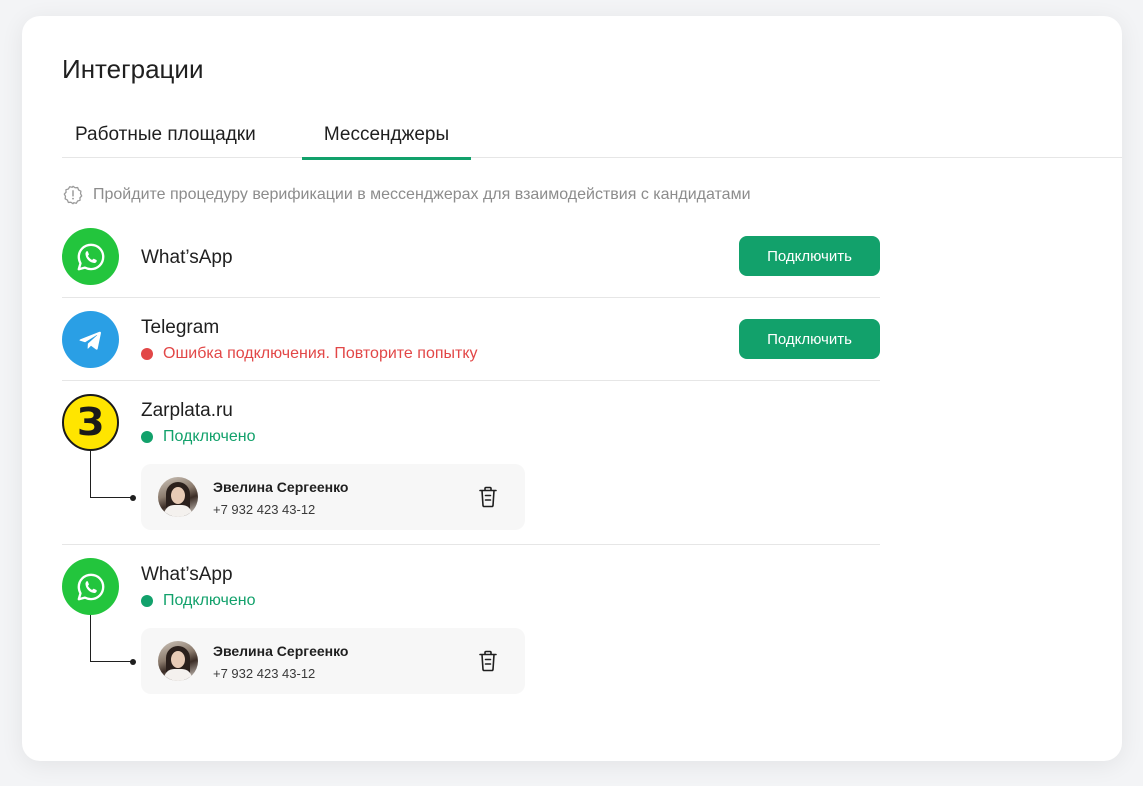 This screenshot has height=786, width=1143. Describe the element at coordinates (386, 142) in the screenshot. I see `tab-messengers: Мессенджеры` at that location.